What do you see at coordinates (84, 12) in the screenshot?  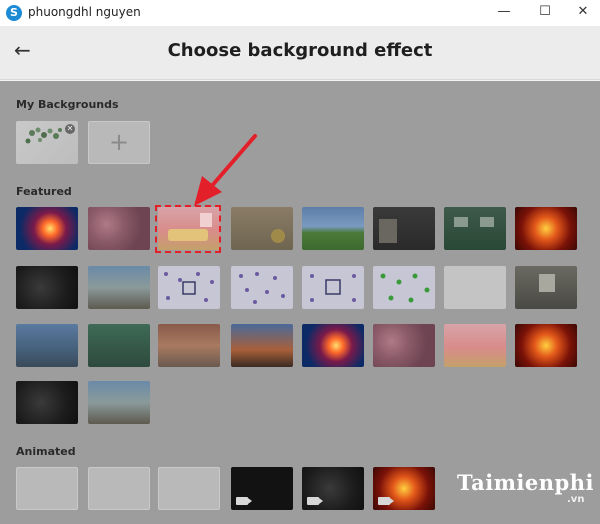 I see `window-title: phuongdhl nguyen` at bounding box center [84, 12].